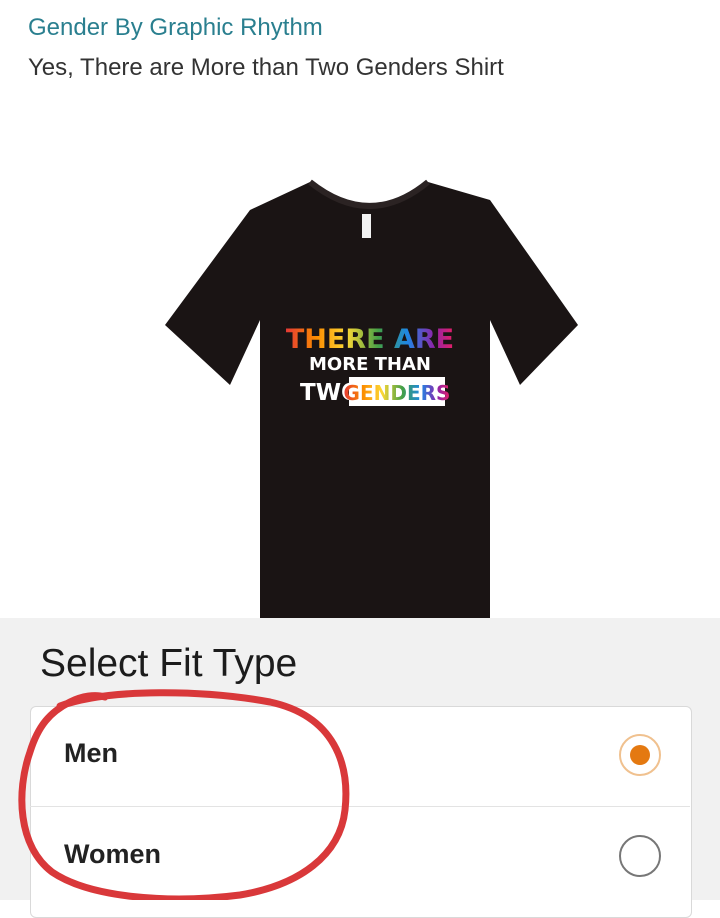 The height and width of the screenshot is (918, 720). What do you see at coordinates (360, 756) in the screenshot?
I see `fit-option-men: Men` at bounding box center [360, 756].